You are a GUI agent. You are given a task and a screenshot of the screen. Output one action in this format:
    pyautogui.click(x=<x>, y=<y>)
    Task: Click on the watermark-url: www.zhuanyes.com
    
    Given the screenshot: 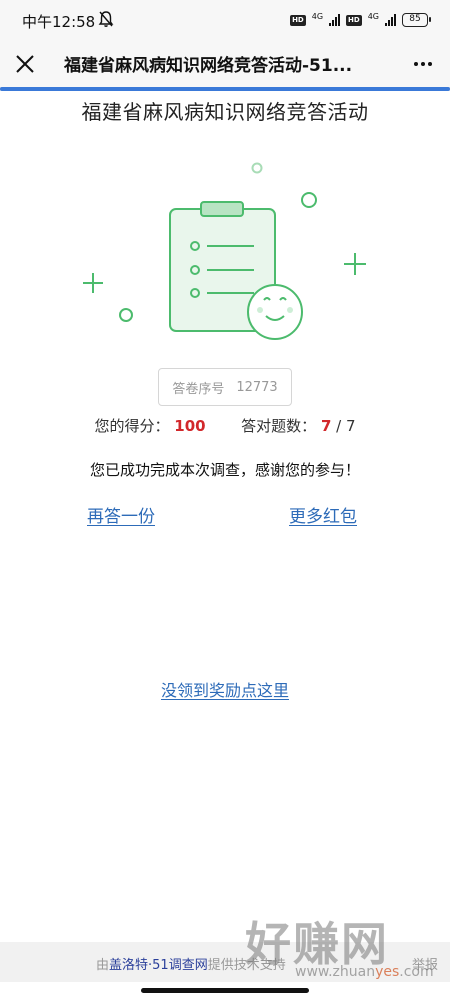 What is the action you would take?
    pyautogui.click(x=364, y=972)
    